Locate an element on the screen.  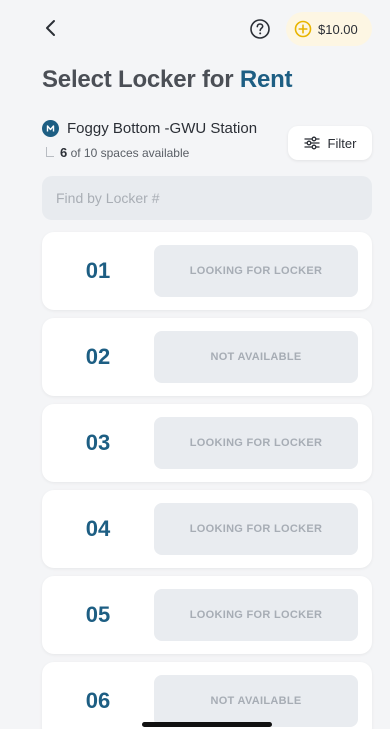
metro-logo-icon is located at coordinates (50, 128).